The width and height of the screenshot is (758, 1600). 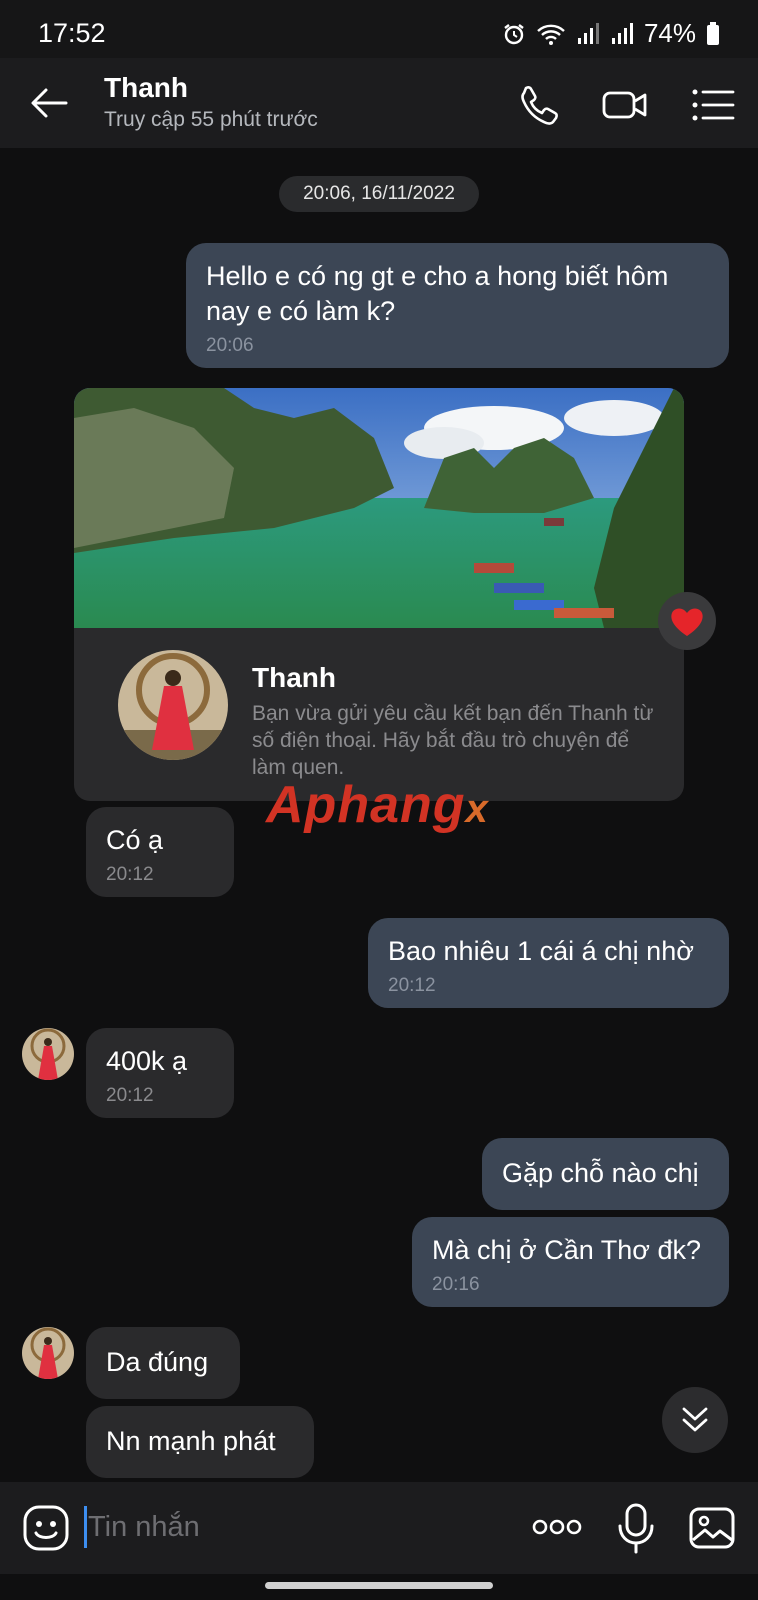 I want to click on wifi-icon, so click(x=551, y=34).